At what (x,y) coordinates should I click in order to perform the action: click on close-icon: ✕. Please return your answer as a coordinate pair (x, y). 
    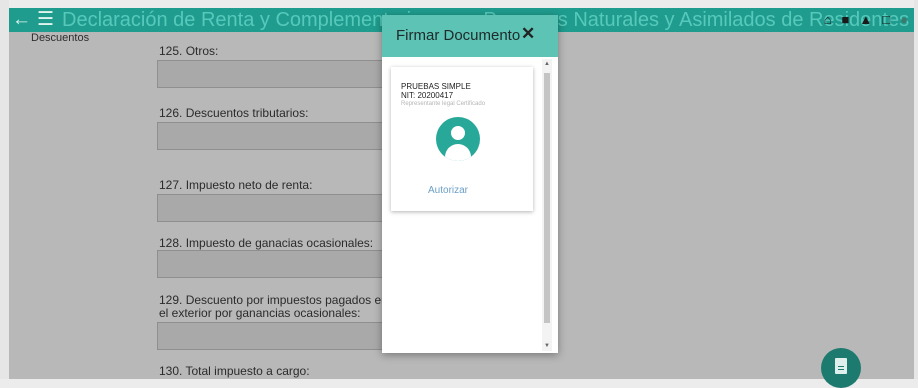
    Looking at the image, I should click on (528, 34).